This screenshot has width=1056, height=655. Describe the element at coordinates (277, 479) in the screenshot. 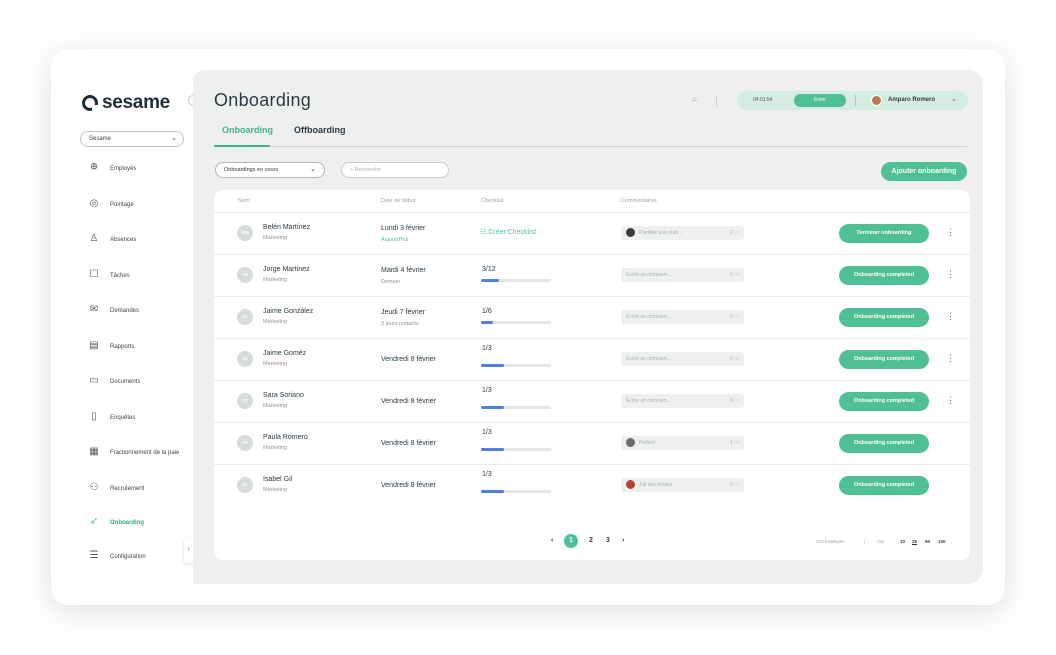

I see `employee-name: Isabel Gil` at that location.